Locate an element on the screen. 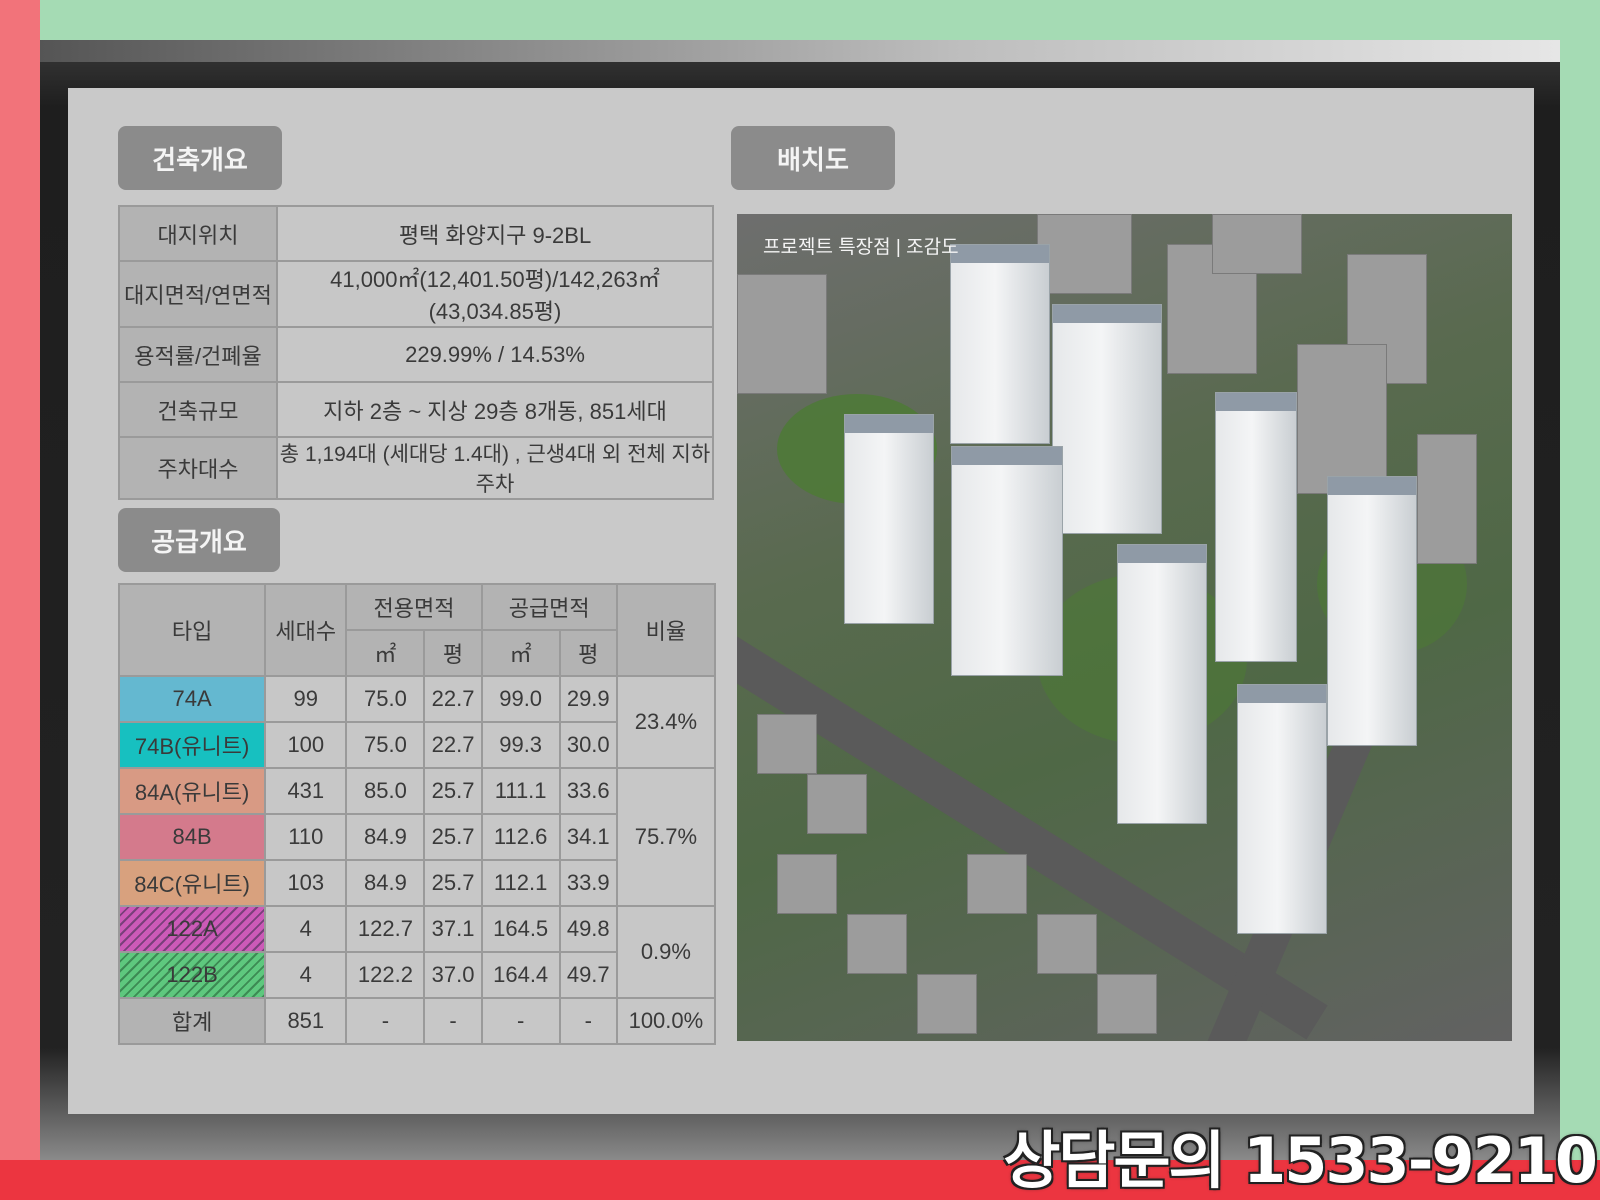 Image resolution: width=1600 pixels, height=1200 pixels. overview-value: 41,000㎡(12,401.50평)/142,263㎡(43,034.85평) is located at coordinates (495, 294).